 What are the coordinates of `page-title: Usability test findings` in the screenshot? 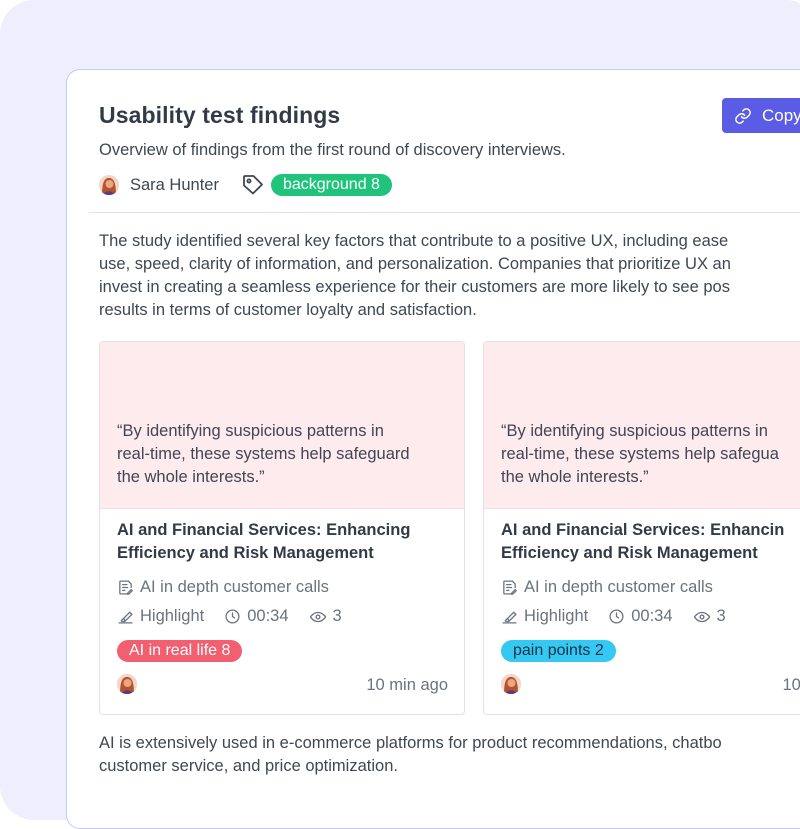 It's located at (220, 115).